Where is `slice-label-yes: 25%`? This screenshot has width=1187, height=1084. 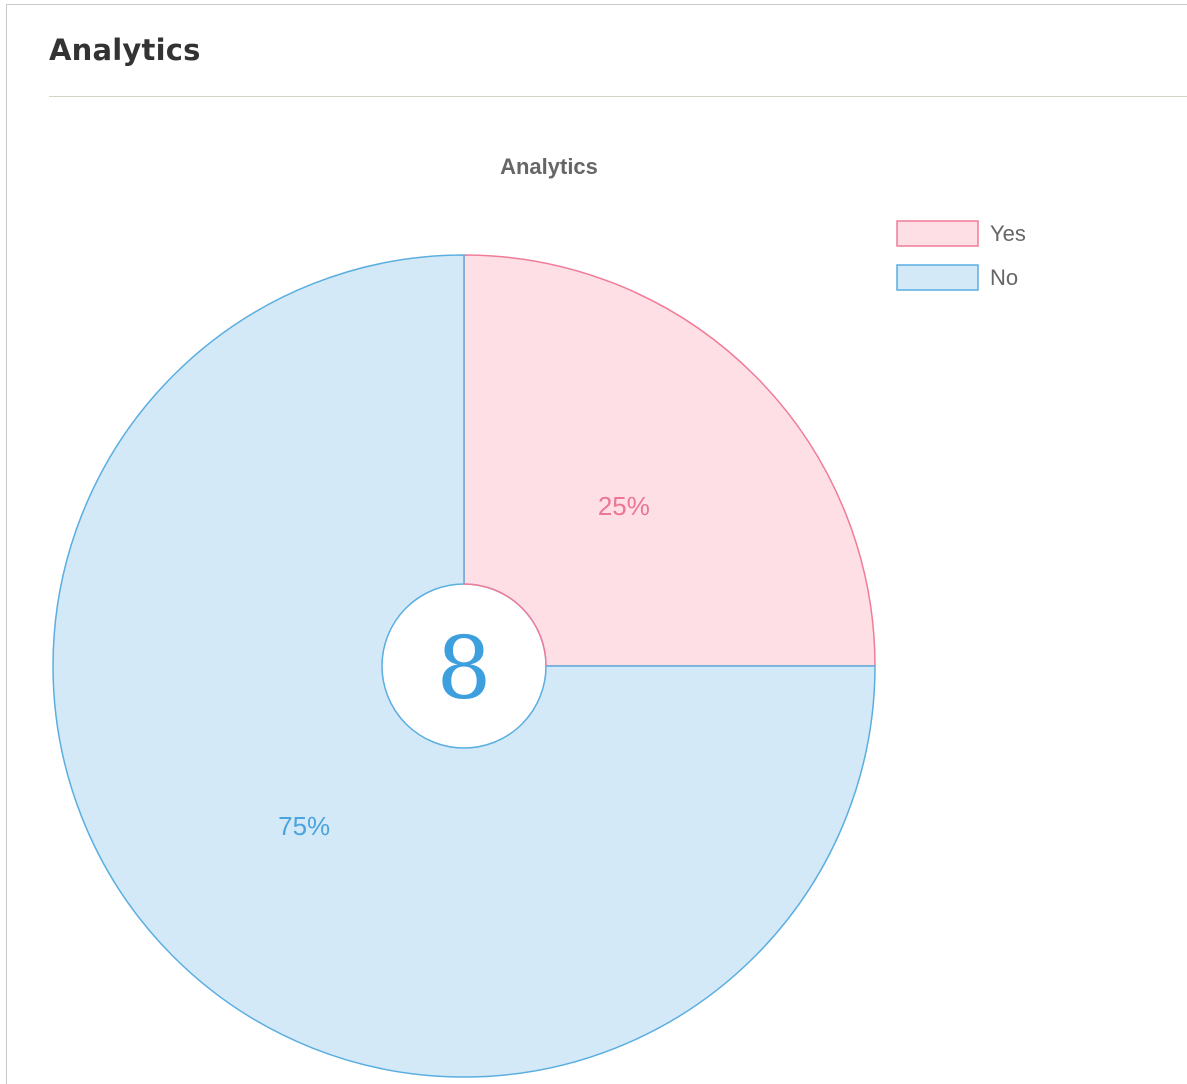 slice-label-yes: 25% is located at coordinates (624, 506).